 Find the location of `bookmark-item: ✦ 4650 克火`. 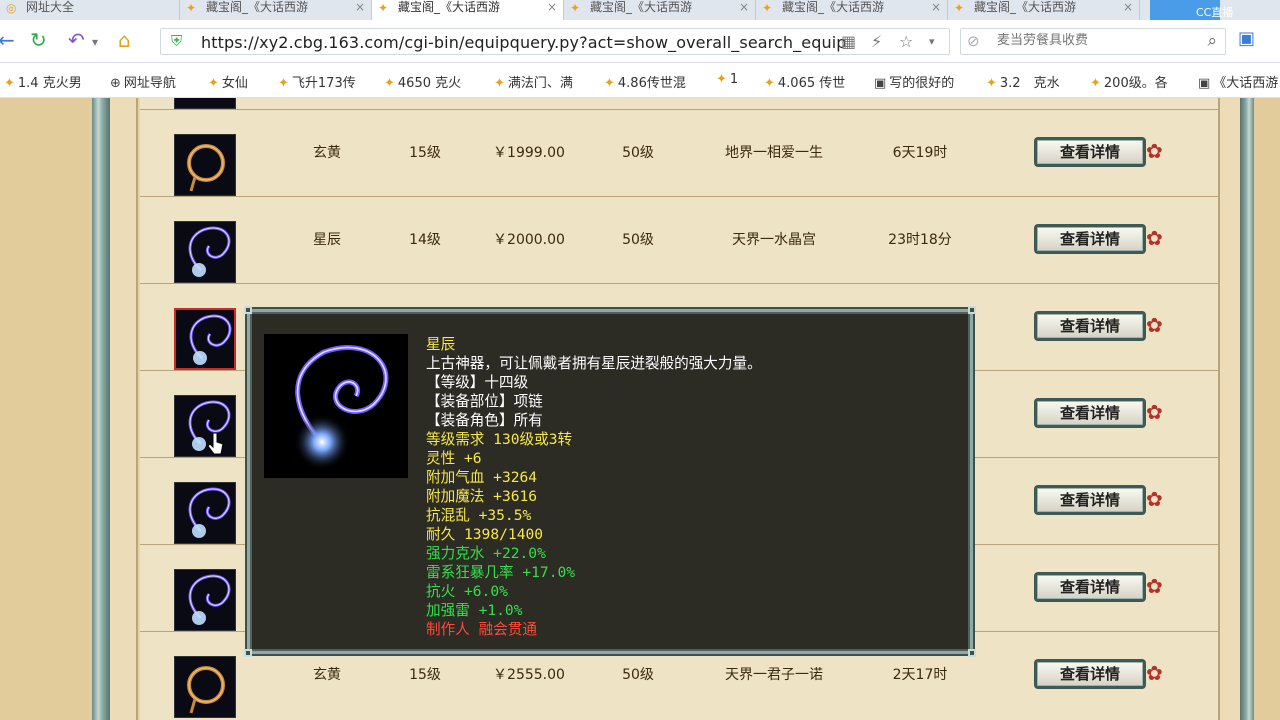

bookmark-item: ✦ 4650 克火 is located at coordinates (422, 81).